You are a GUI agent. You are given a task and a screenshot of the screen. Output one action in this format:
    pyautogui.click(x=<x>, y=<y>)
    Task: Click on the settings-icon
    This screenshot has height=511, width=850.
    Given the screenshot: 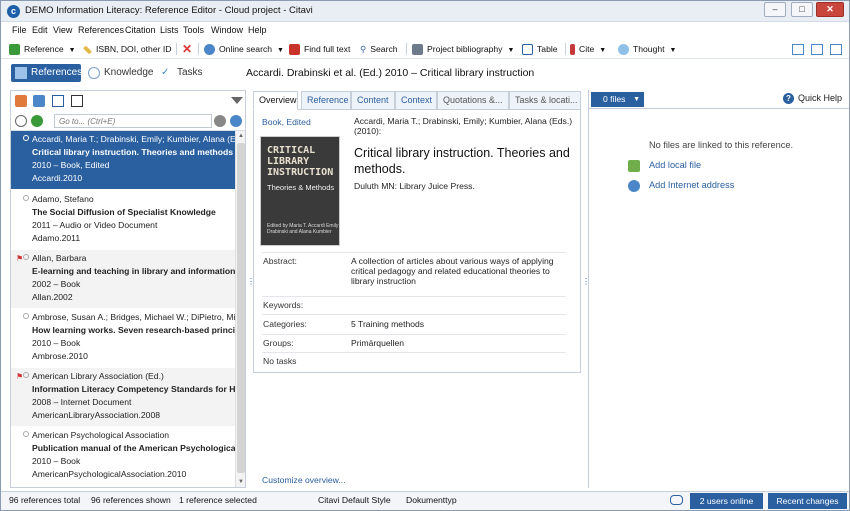 What is the action you would take?
    pyautogui.click(x=21, y=121)
    